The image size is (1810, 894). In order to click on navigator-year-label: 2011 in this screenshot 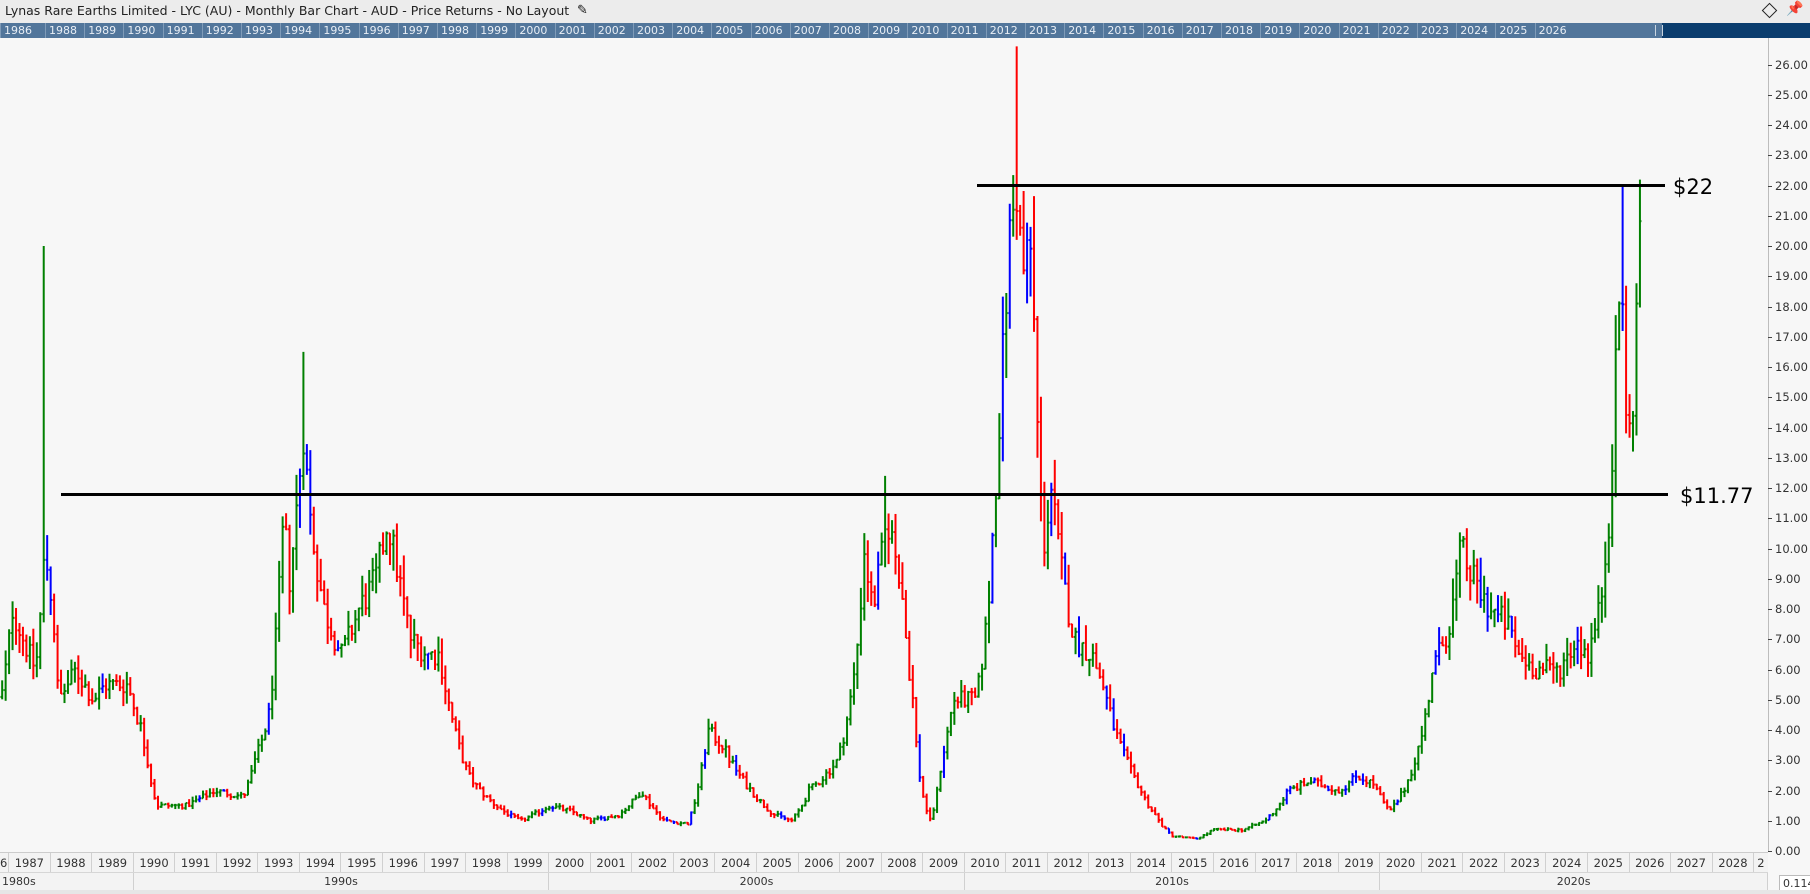, I will do `click(962, 30)`.